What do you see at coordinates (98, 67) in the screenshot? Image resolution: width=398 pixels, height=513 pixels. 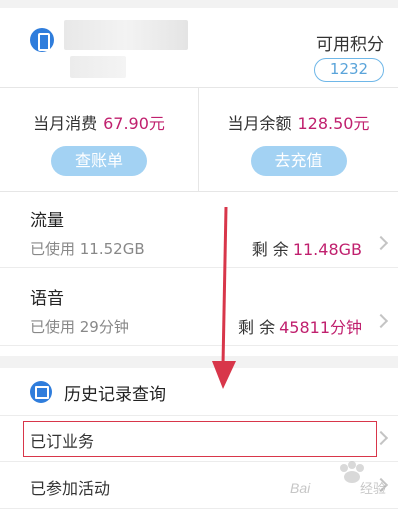 I see `blurred-account-number` at bounding box center [98, 67].